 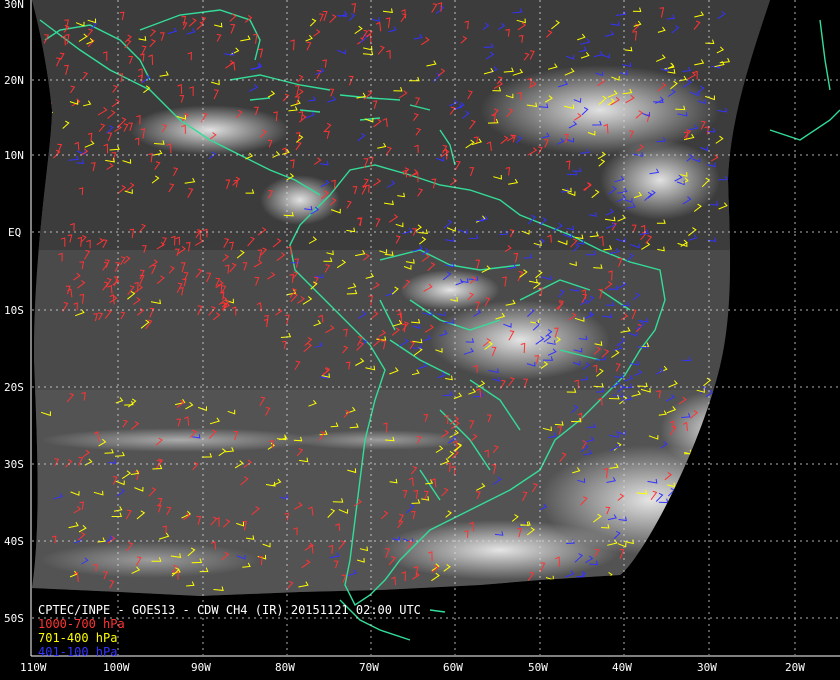 I want to click on lon-label: 60W, so click(x=453, y=667).